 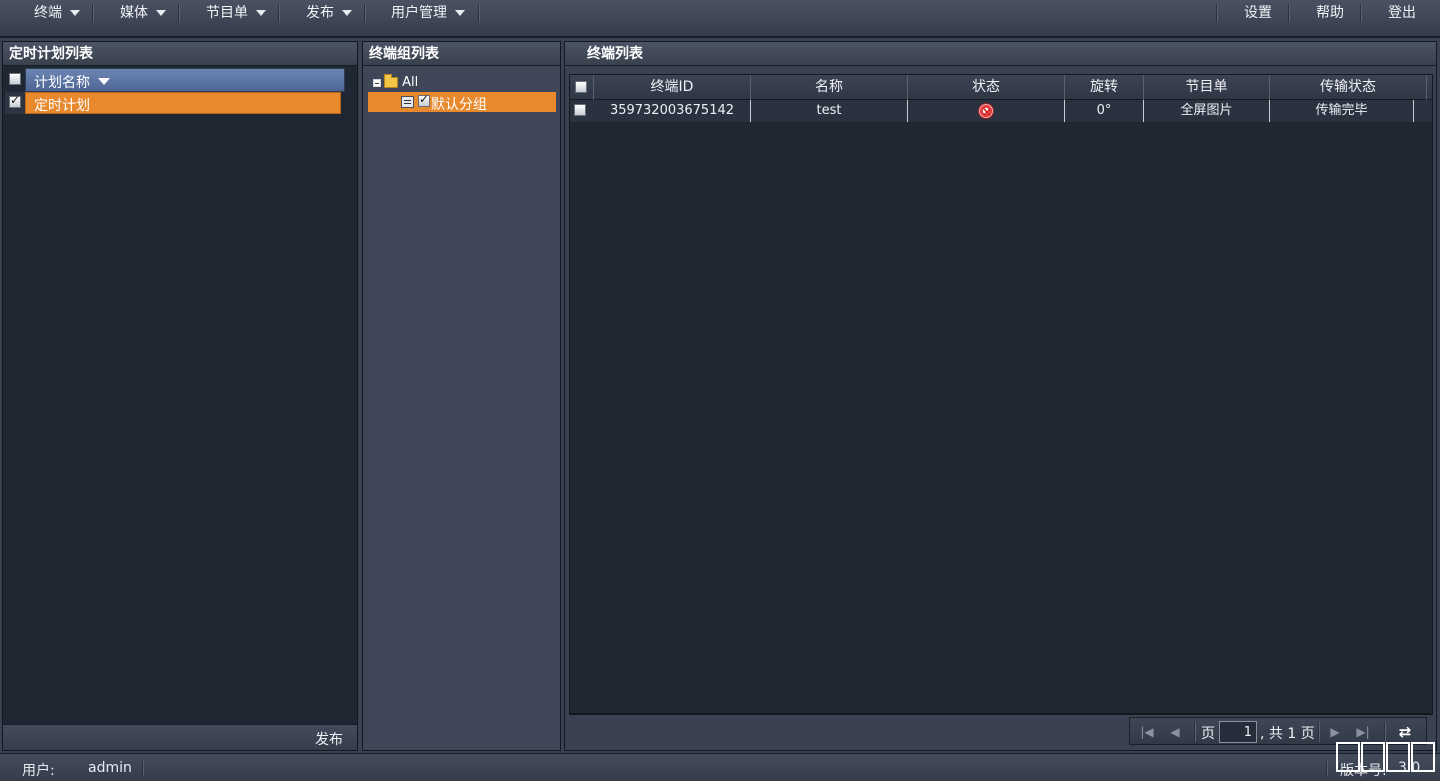 I want to click on menu-terminal: 终端, so click(x=57, y=13).